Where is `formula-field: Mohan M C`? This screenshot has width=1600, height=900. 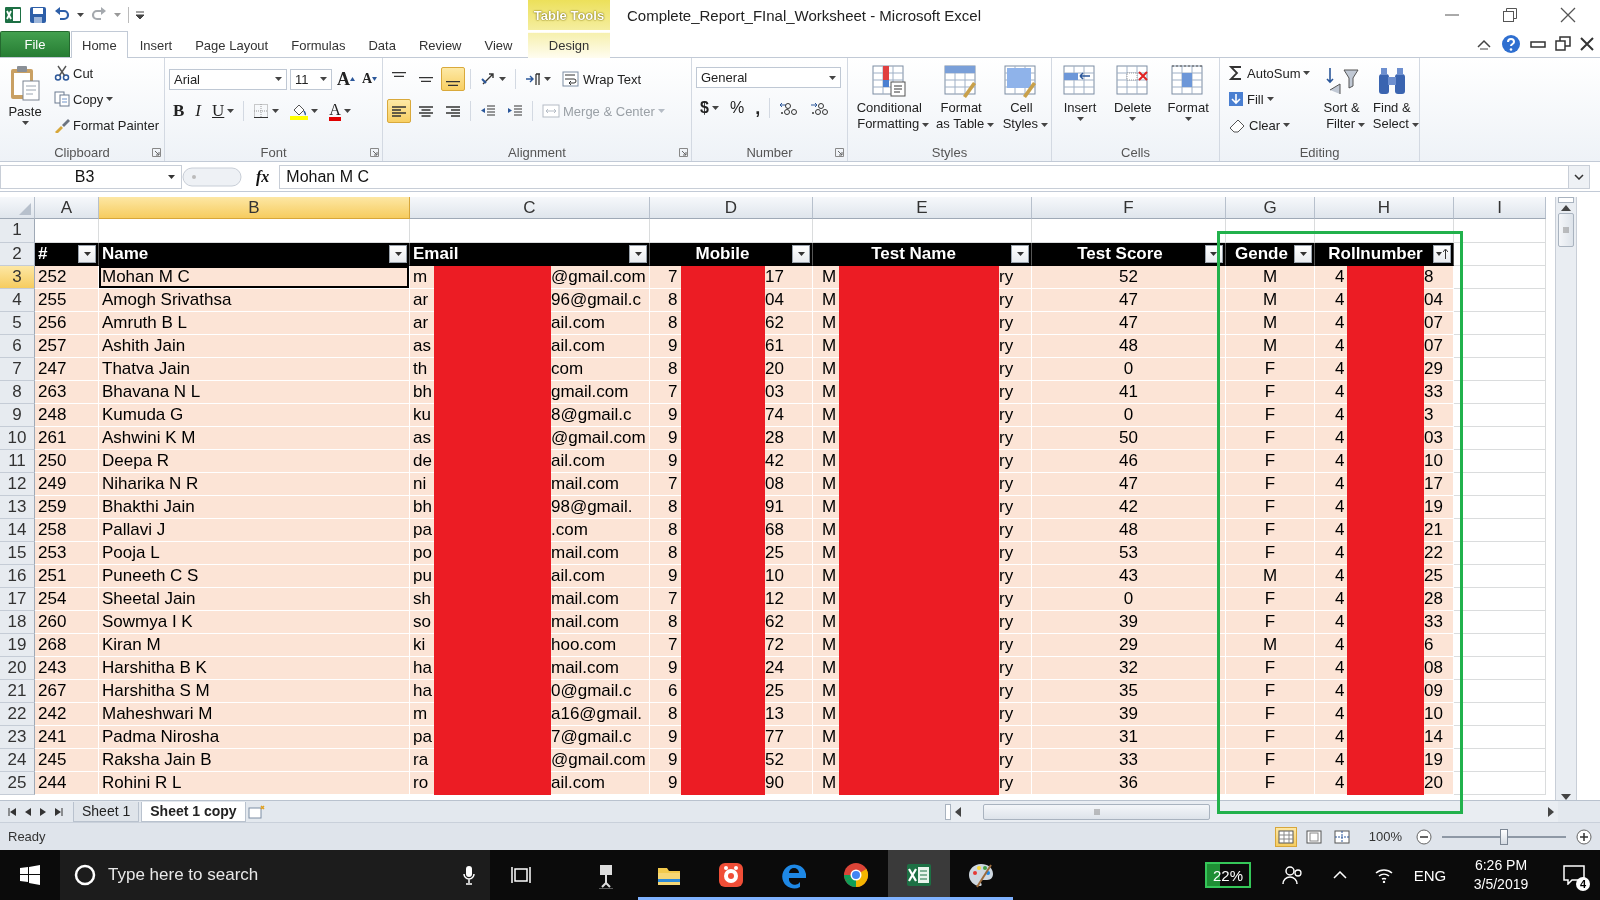 formula-field: Mohan M C is located at coordinates (923, 176).